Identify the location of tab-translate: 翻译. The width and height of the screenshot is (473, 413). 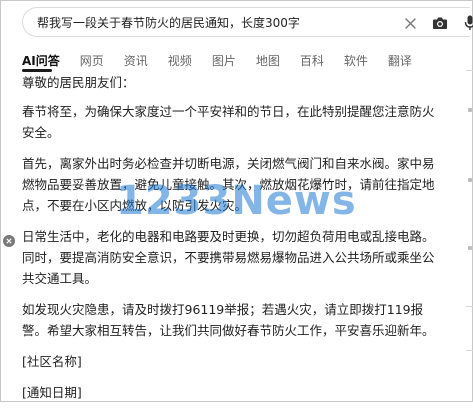
(400, 60).